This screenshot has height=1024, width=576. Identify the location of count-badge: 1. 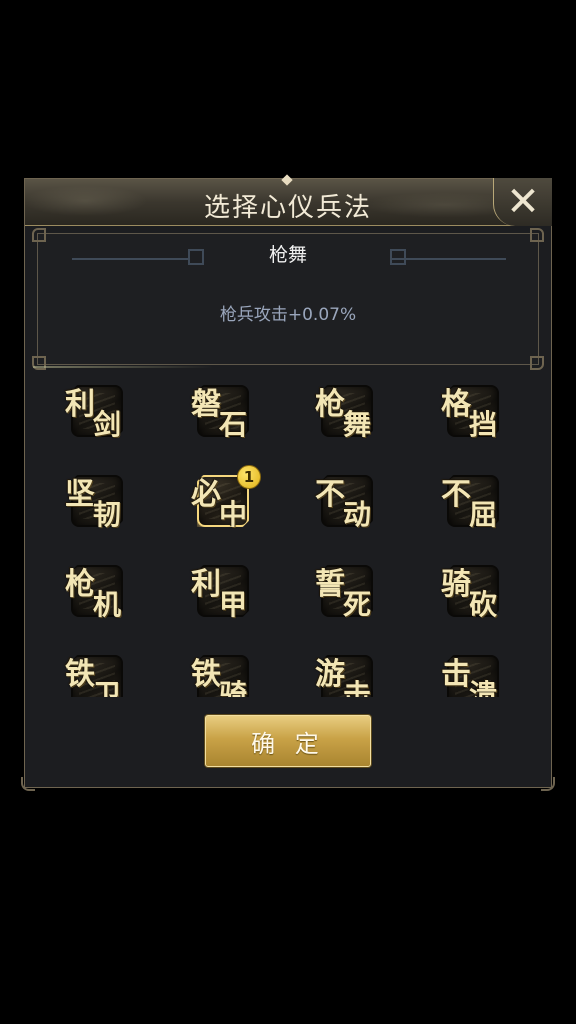
(249, 477).